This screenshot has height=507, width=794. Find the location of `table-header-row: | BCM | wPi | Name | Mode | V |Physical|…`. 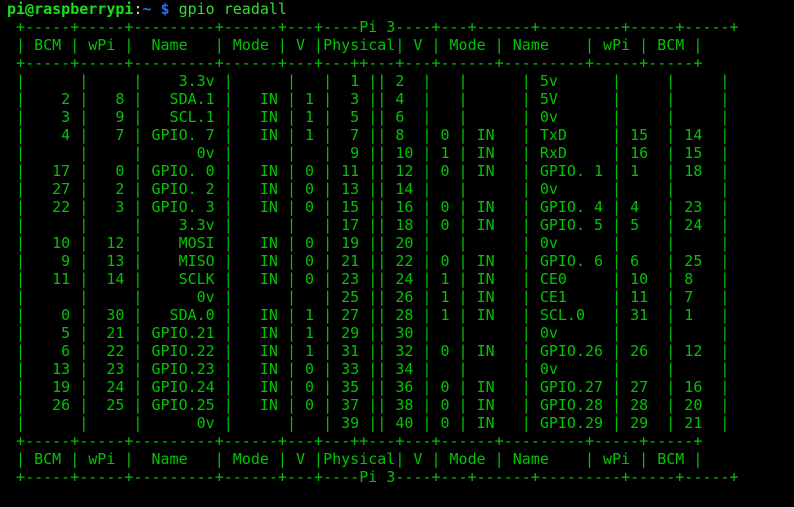

table-header-row: | BCM | wPi | Name | Mode | V |Physical|… is located at coordinates (355, 45).